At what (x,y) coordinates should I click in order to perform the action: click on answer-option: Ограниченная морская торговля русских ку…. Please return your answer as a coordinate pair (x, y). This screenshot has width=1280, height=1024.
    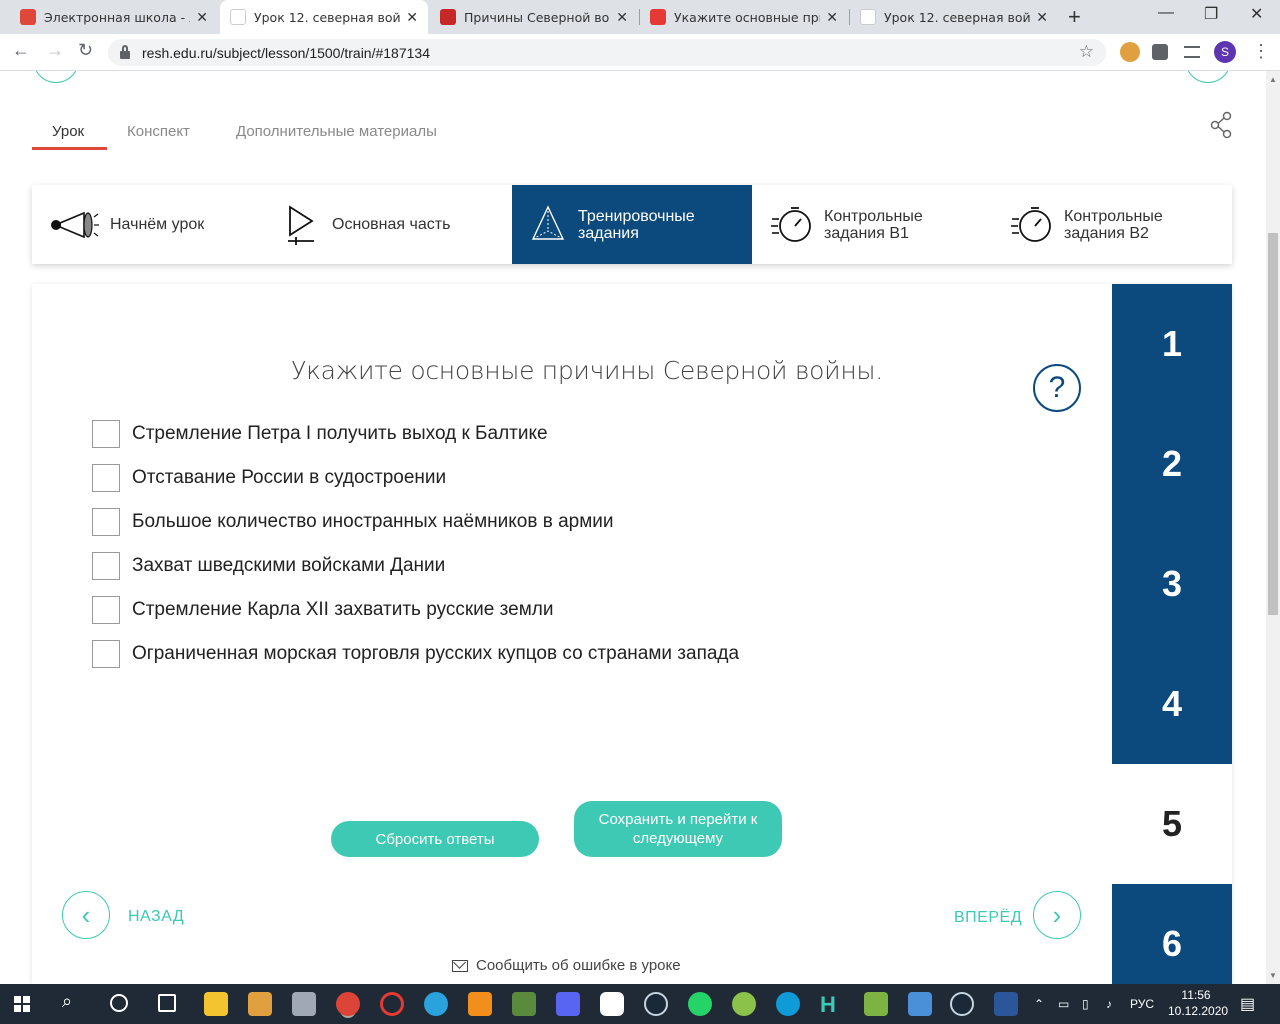
    Looking at the image, I should click on (415, 654).